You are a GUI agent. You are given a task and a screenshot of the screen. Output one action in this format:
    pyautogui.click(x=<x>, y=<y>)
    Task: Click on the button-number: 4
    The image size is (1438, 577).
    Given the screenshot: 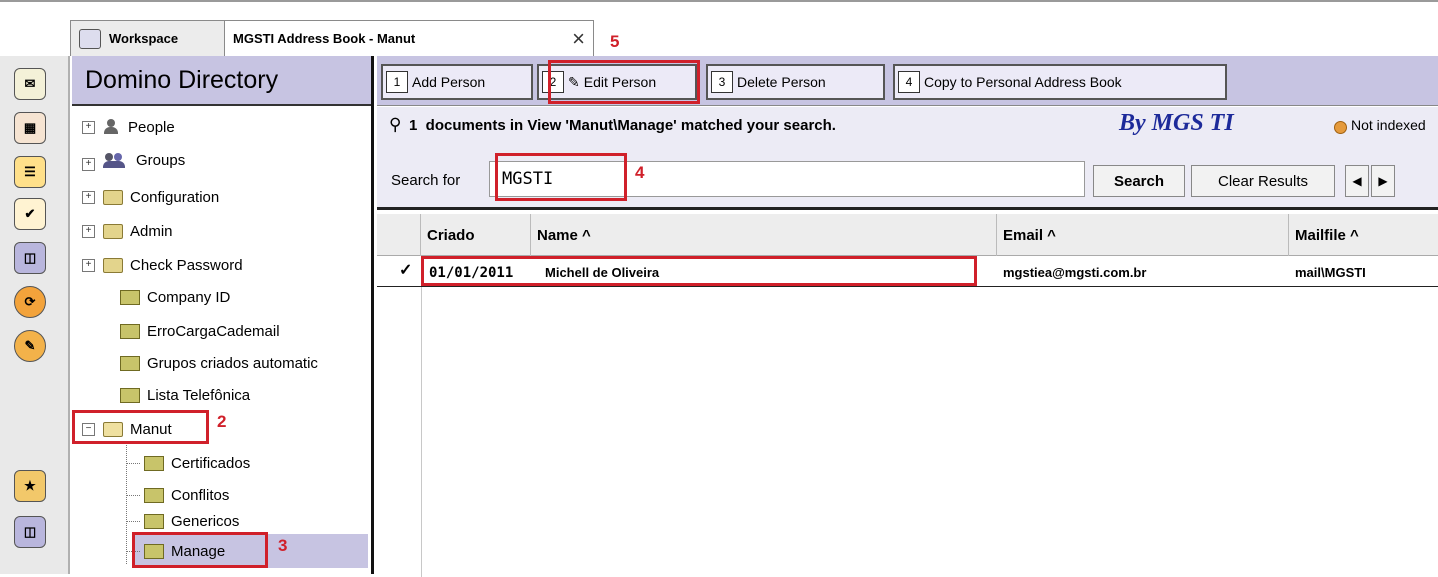 What is the action you would take?
    pyautogui.click(x=909, y=82)
    